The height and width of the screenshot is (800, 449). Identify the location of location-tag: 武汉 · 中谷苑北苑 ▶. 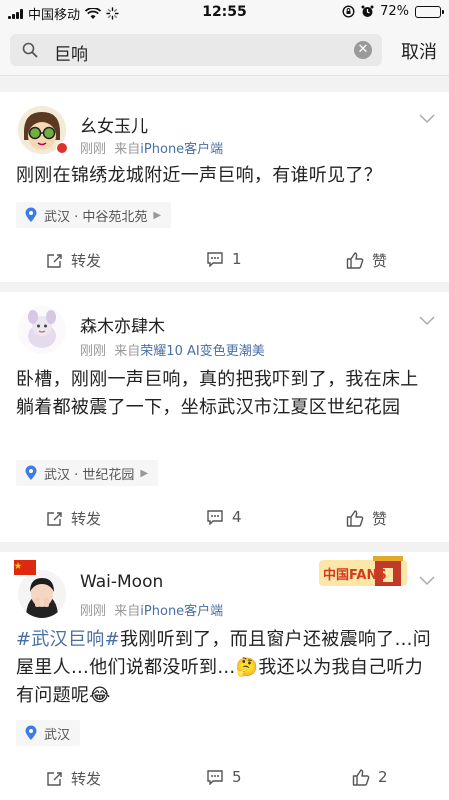
(94, 215).